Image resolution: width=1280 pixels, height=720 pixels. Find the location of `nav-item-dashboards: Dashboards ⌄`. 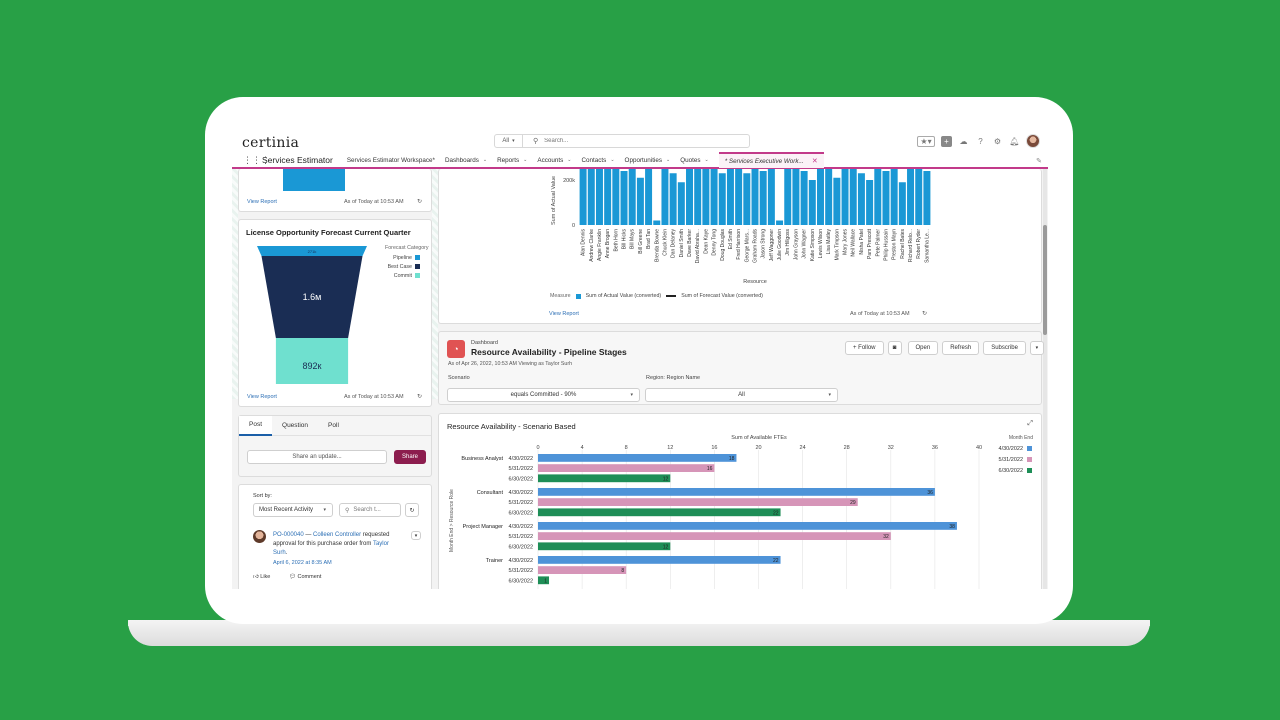

nav-item-dashboards: Dashboards ⌄ is located at coordinates (466, 160).